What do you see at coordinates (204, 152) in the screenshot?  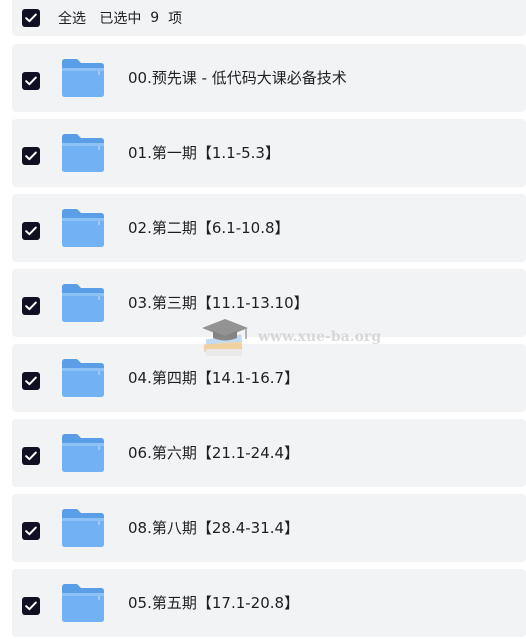 I see `folder-name: 01.第一期【1.1-5.3】` at bounding box center [204, 152].